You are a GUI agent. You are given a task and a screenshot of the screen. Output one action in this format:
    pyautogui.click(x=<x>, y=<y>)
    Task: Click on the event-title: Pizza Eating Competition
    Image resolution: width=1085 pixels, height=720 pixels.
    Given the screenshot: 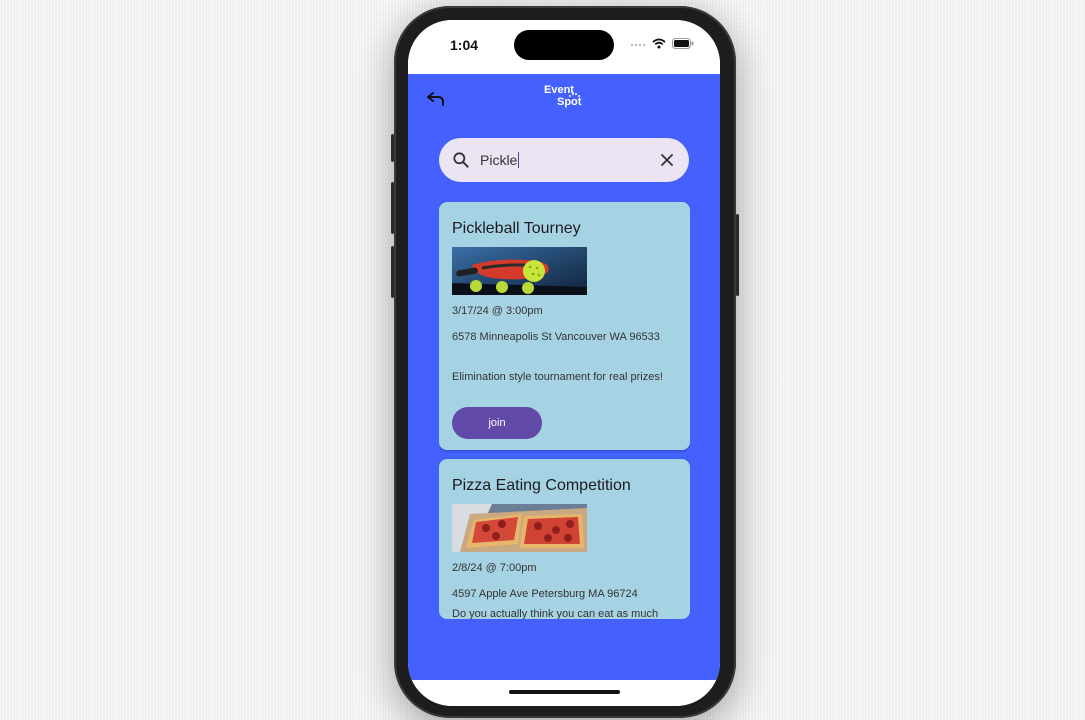 What is the action you would take?
    pyautogui.click(x=541, y=485)
    